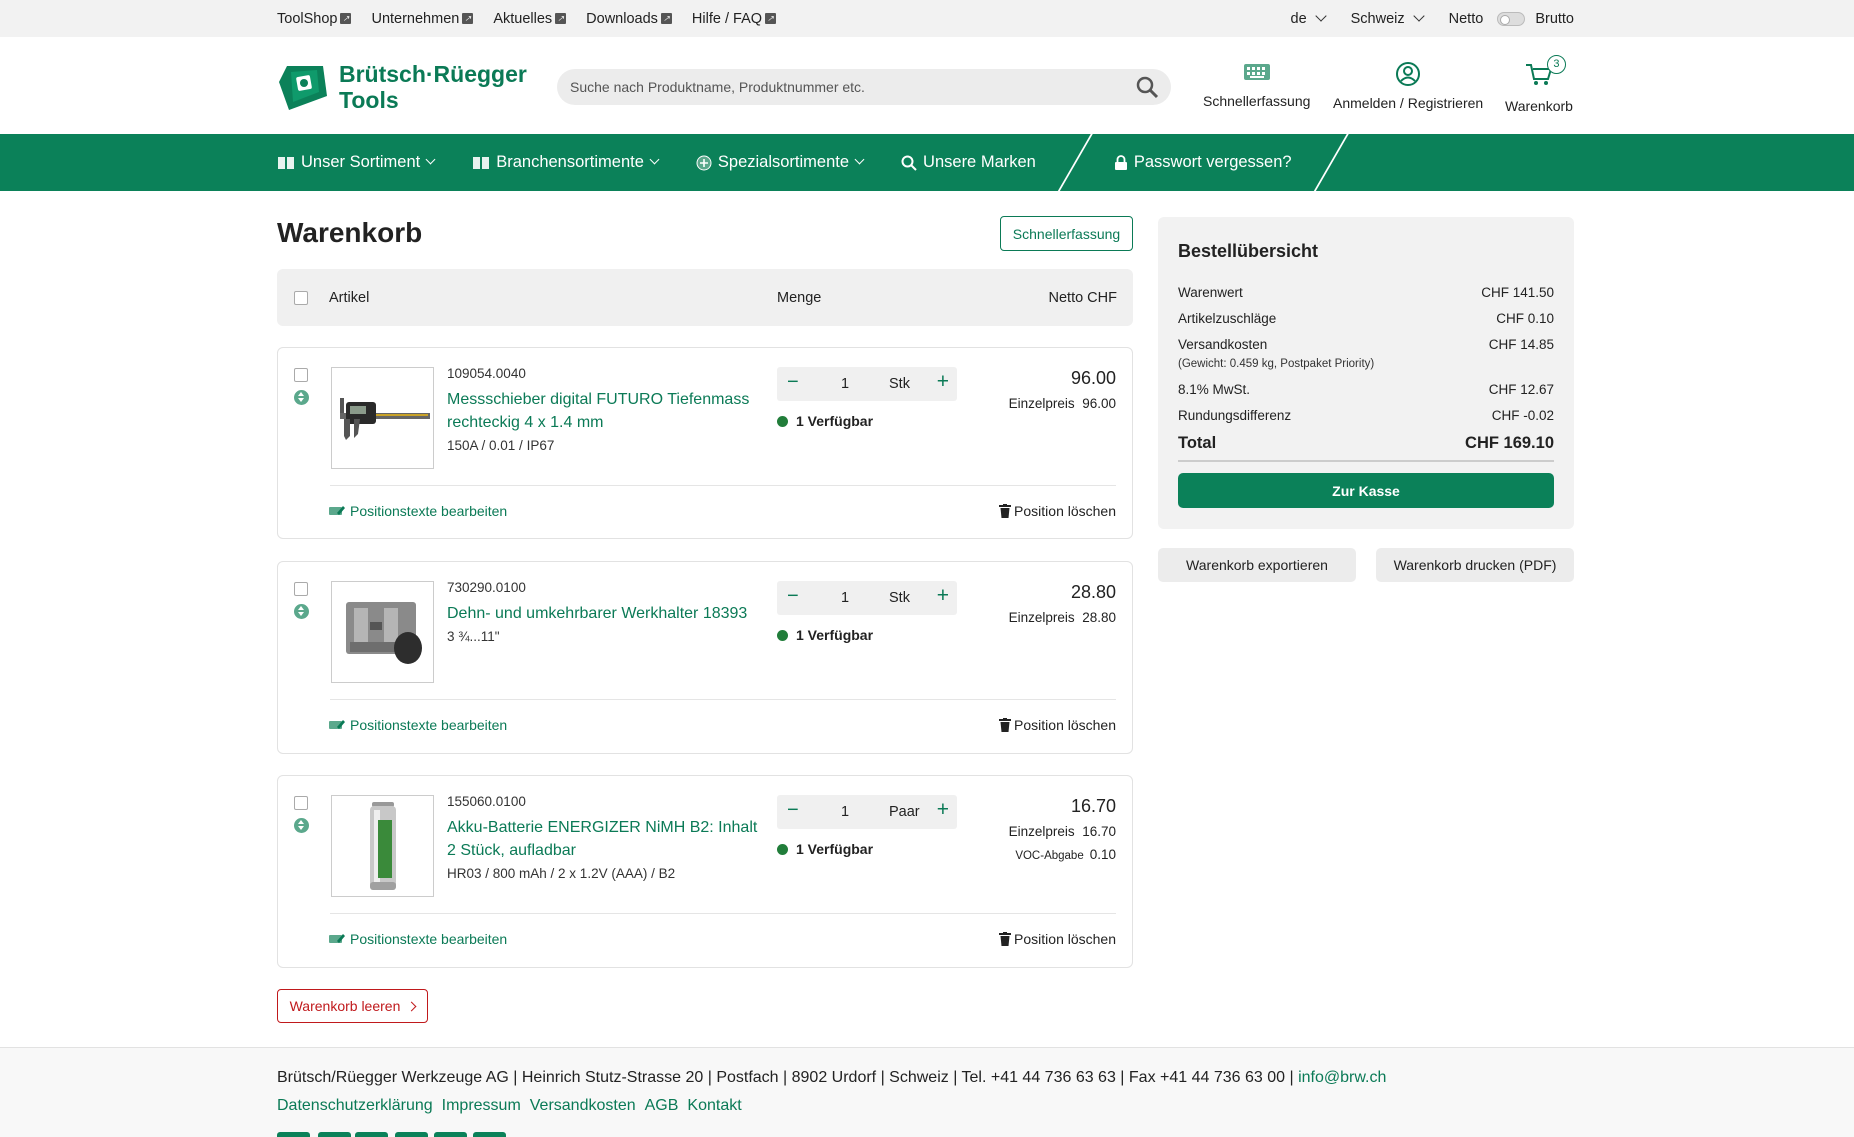 This screenshot has width=1854, height=1137. What do you see at coordinates (1248, 251) in the screenshot?
I see `summary-title: Bestellübersicht` at bounding box center [1248, 251].